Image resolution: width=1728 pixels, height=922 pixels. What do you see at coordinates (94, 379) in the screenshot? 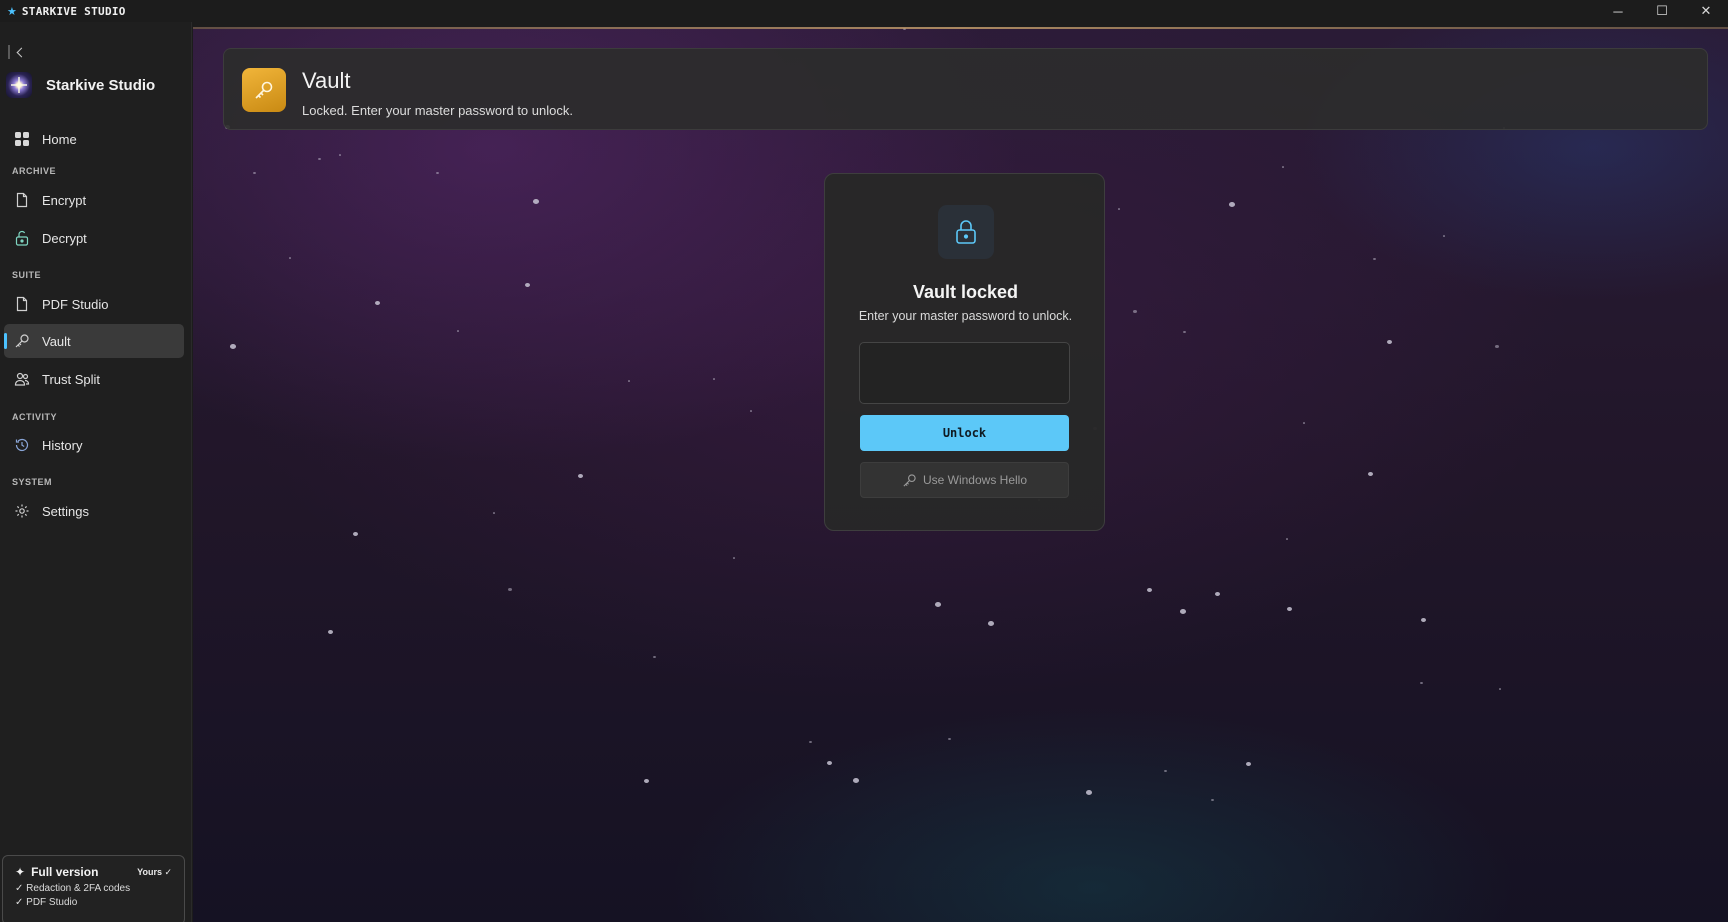
I see `sidebar-item-trust-split: Trust Split` at bounding box center [94, 379].